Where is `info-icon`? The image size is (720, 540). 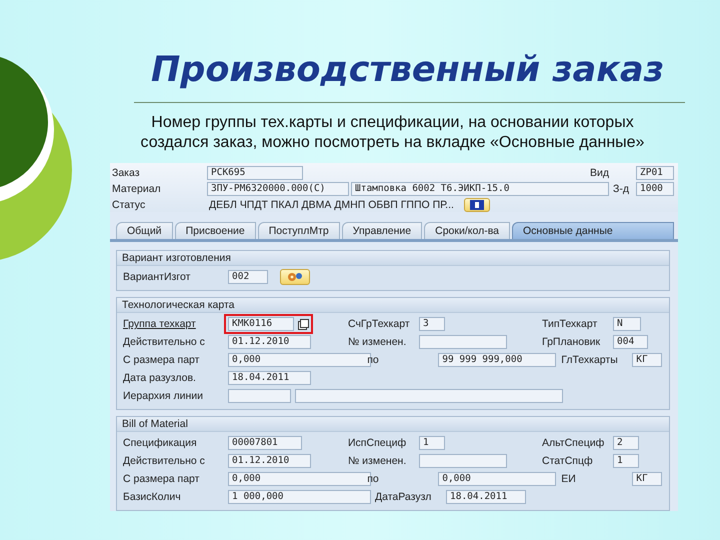
info-icon is located at coordinates (477, 205).